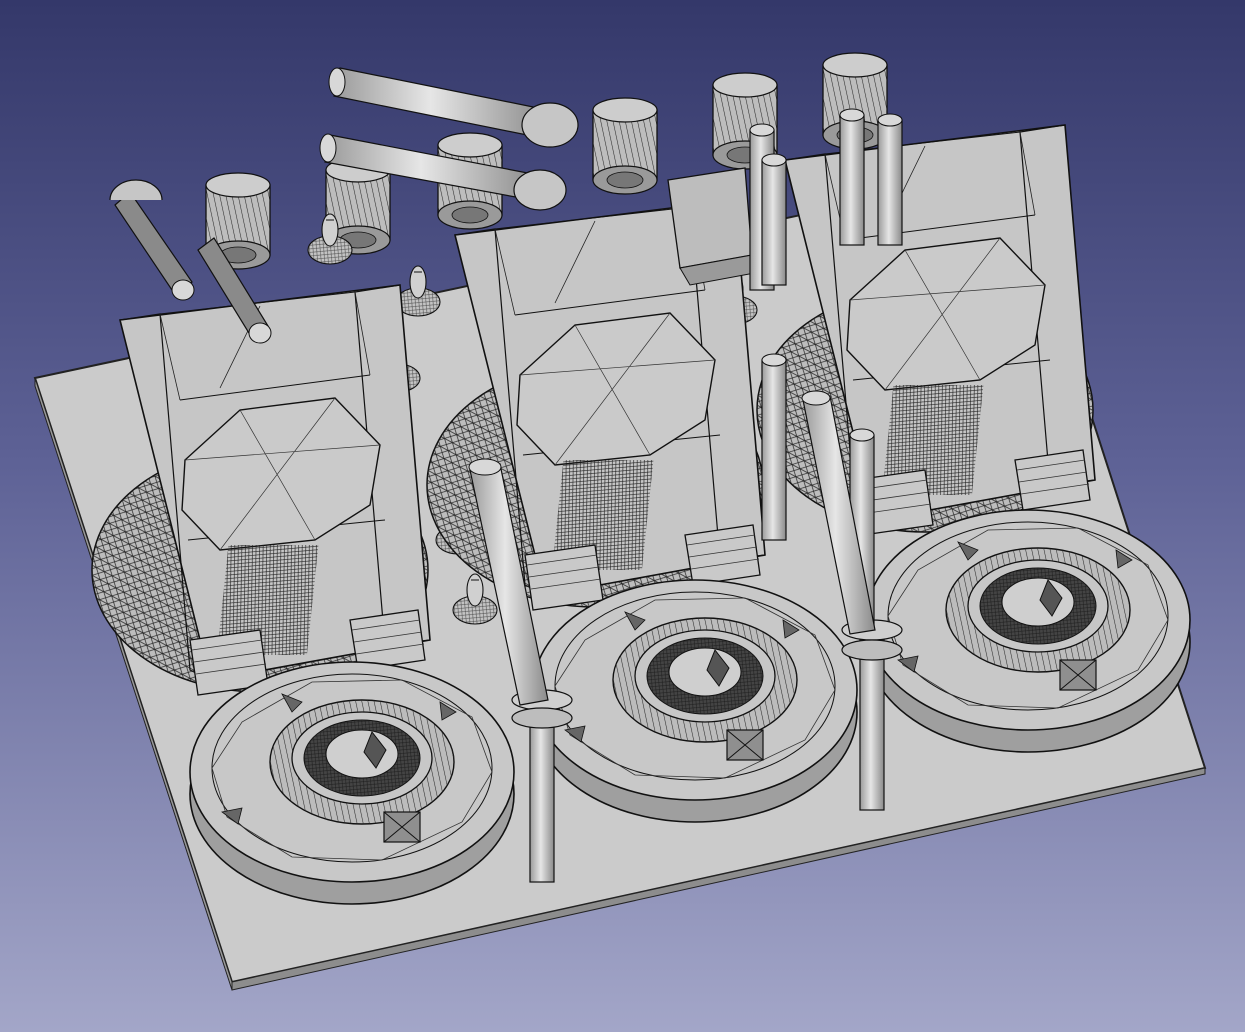 This screenshot has height=1032, width=1245. Describe the element at coordinates (625, 146) in the screenshot. I see `wheel-part` at that location.